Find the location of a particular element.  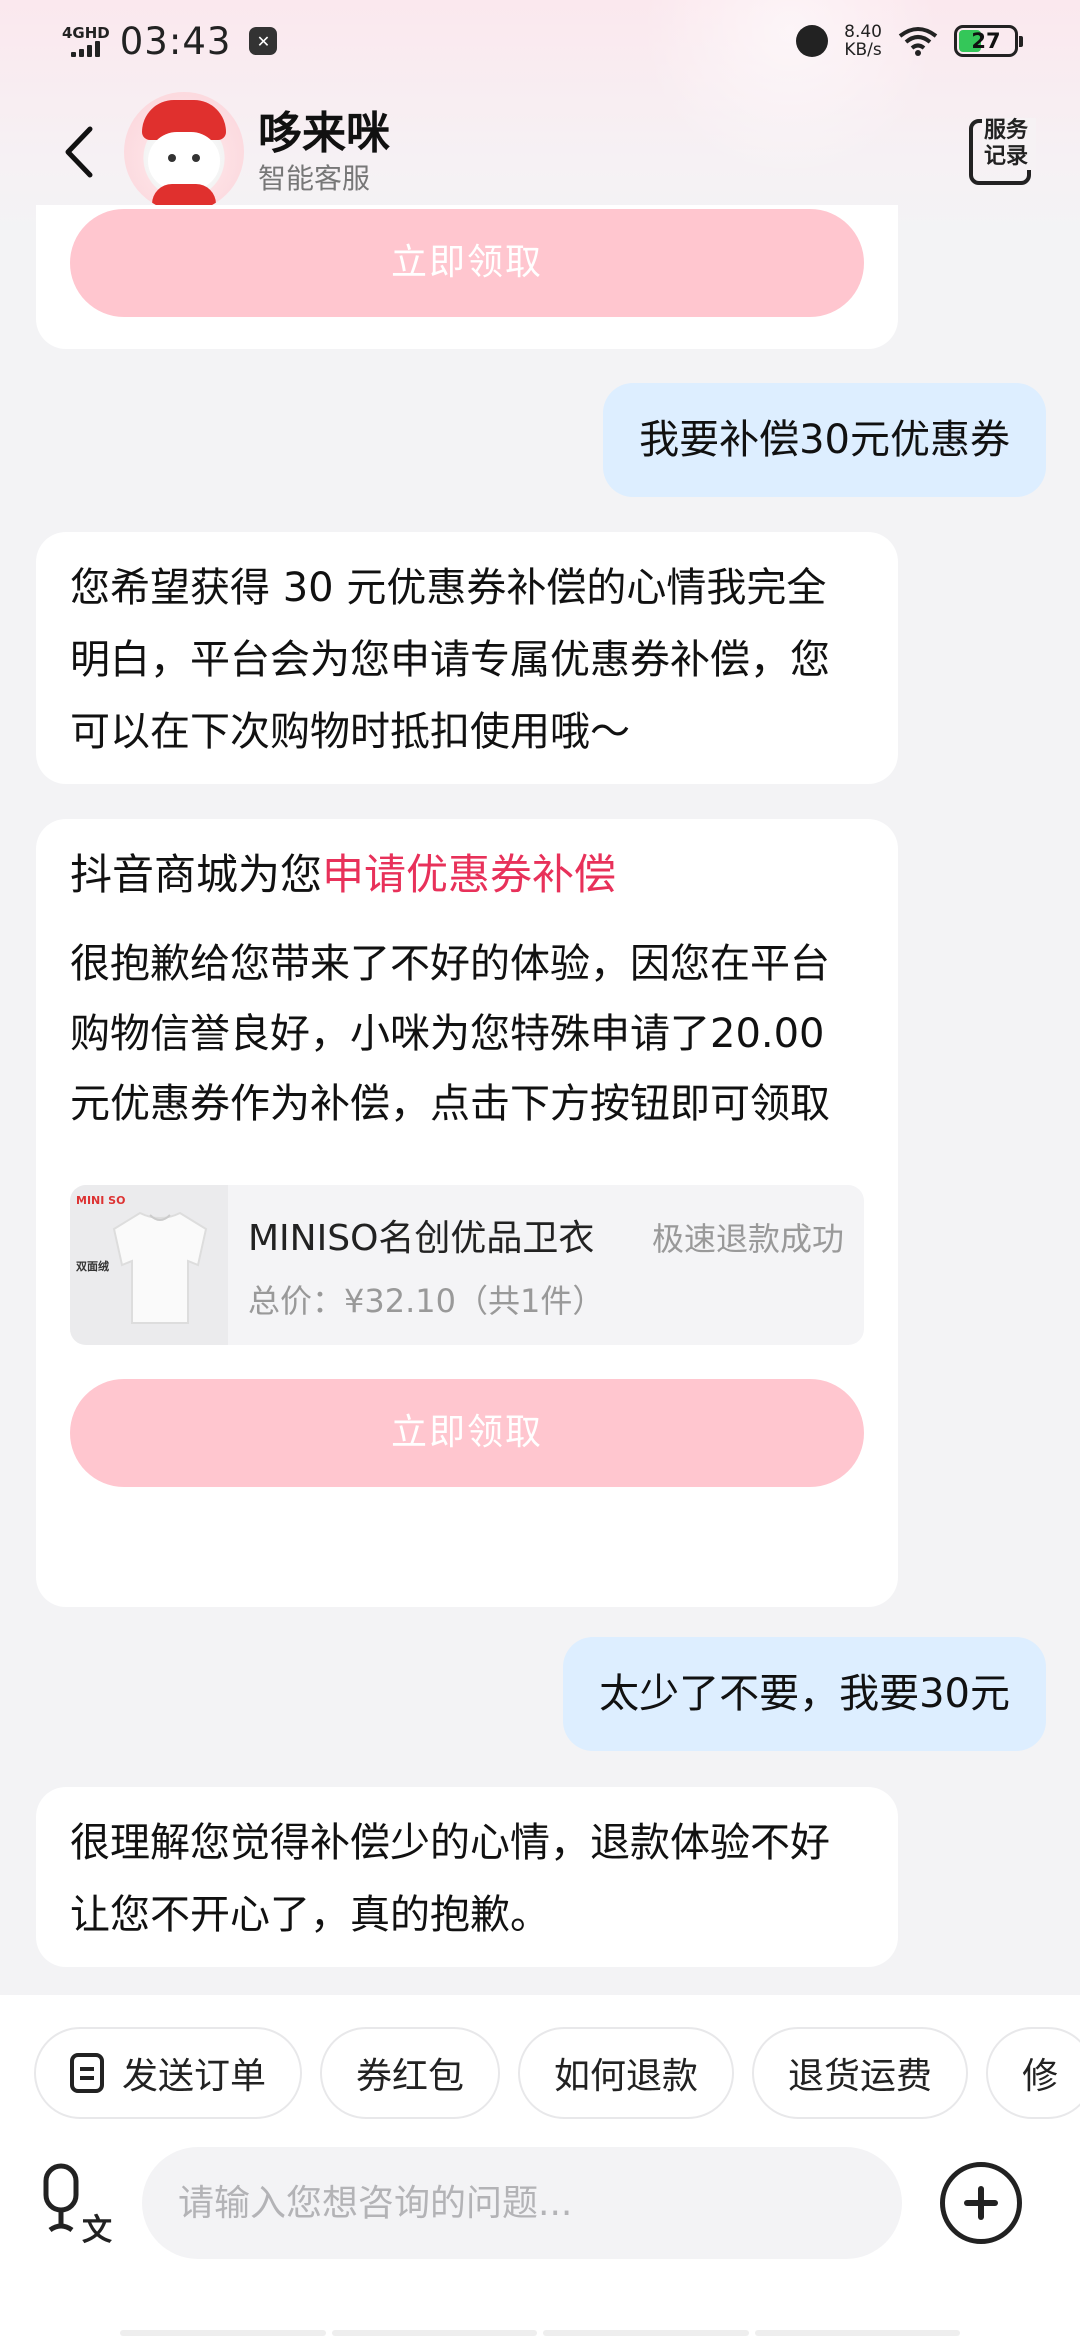

bottom-strip is located at coordinates (540, 2333).